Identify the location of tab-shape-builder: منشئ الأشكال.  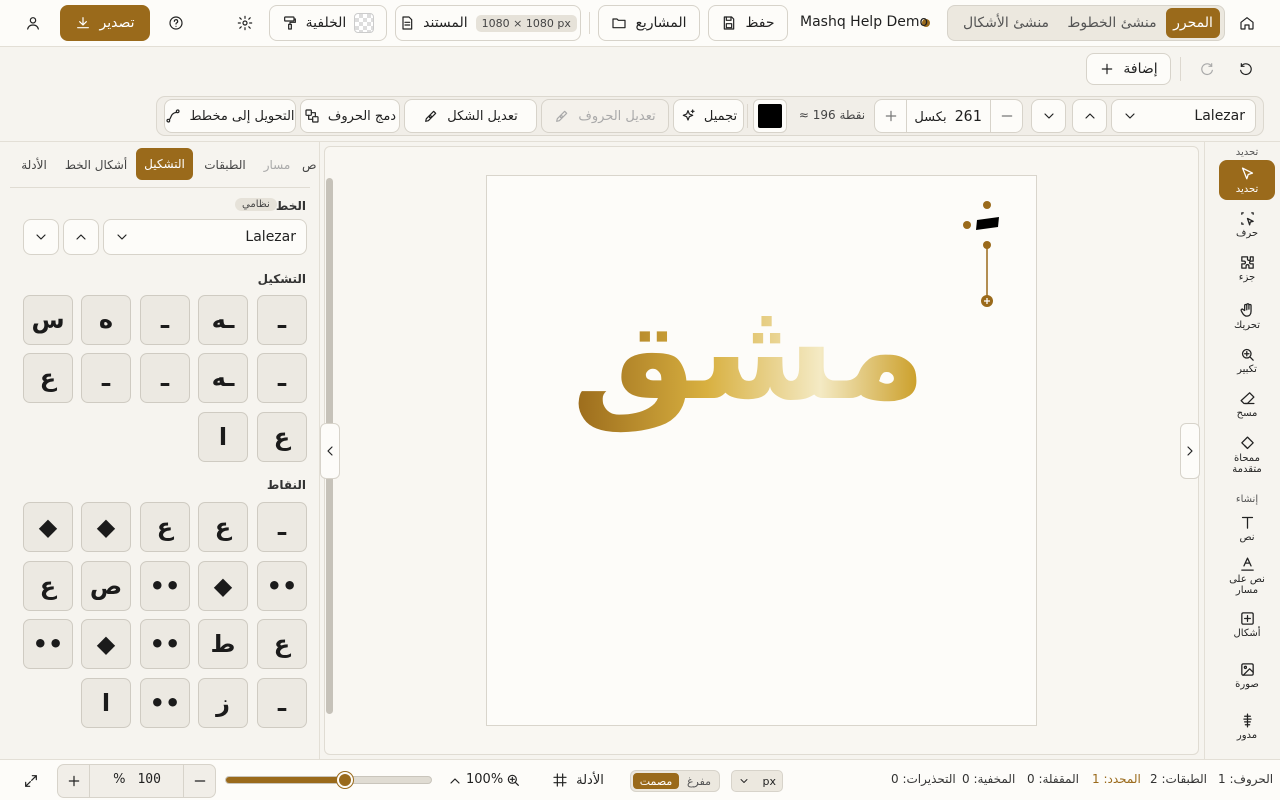
(1006, 23).